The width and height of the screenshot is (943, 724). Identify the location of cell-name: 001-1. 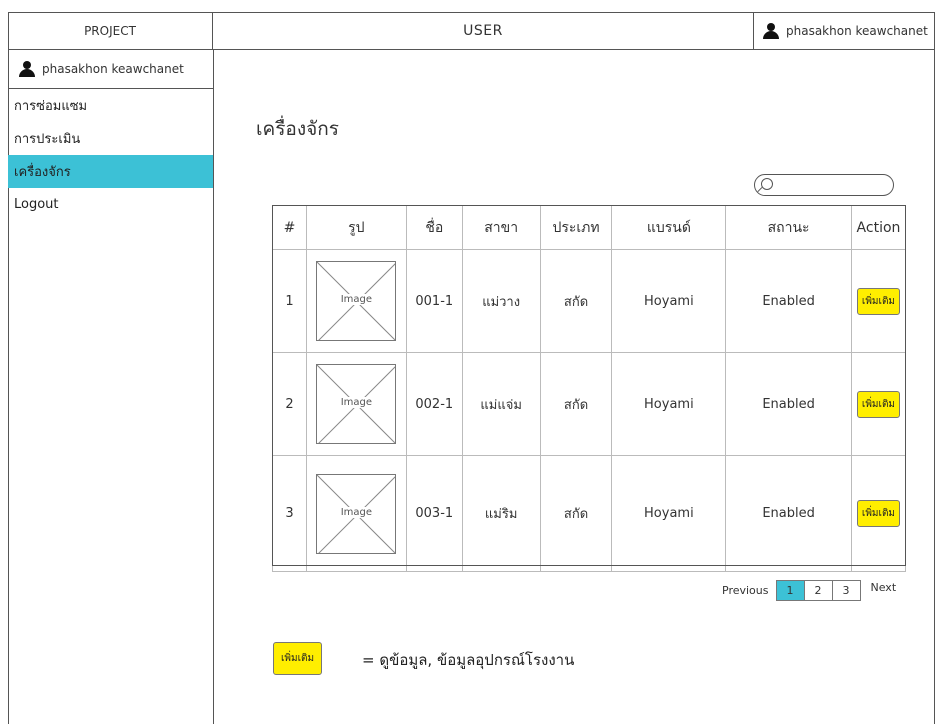
(434, 301).